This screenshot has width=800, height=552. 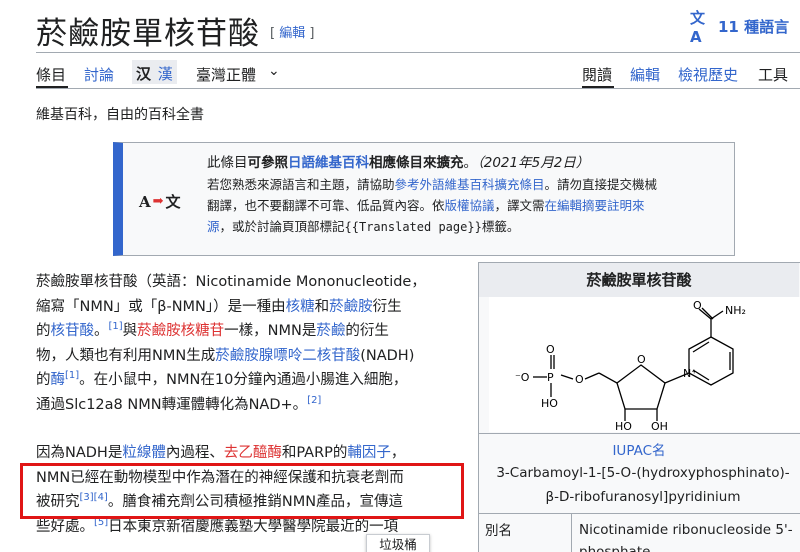 I want to click on nucleotide-link: 核苷酸, so click(x=73, y=331).